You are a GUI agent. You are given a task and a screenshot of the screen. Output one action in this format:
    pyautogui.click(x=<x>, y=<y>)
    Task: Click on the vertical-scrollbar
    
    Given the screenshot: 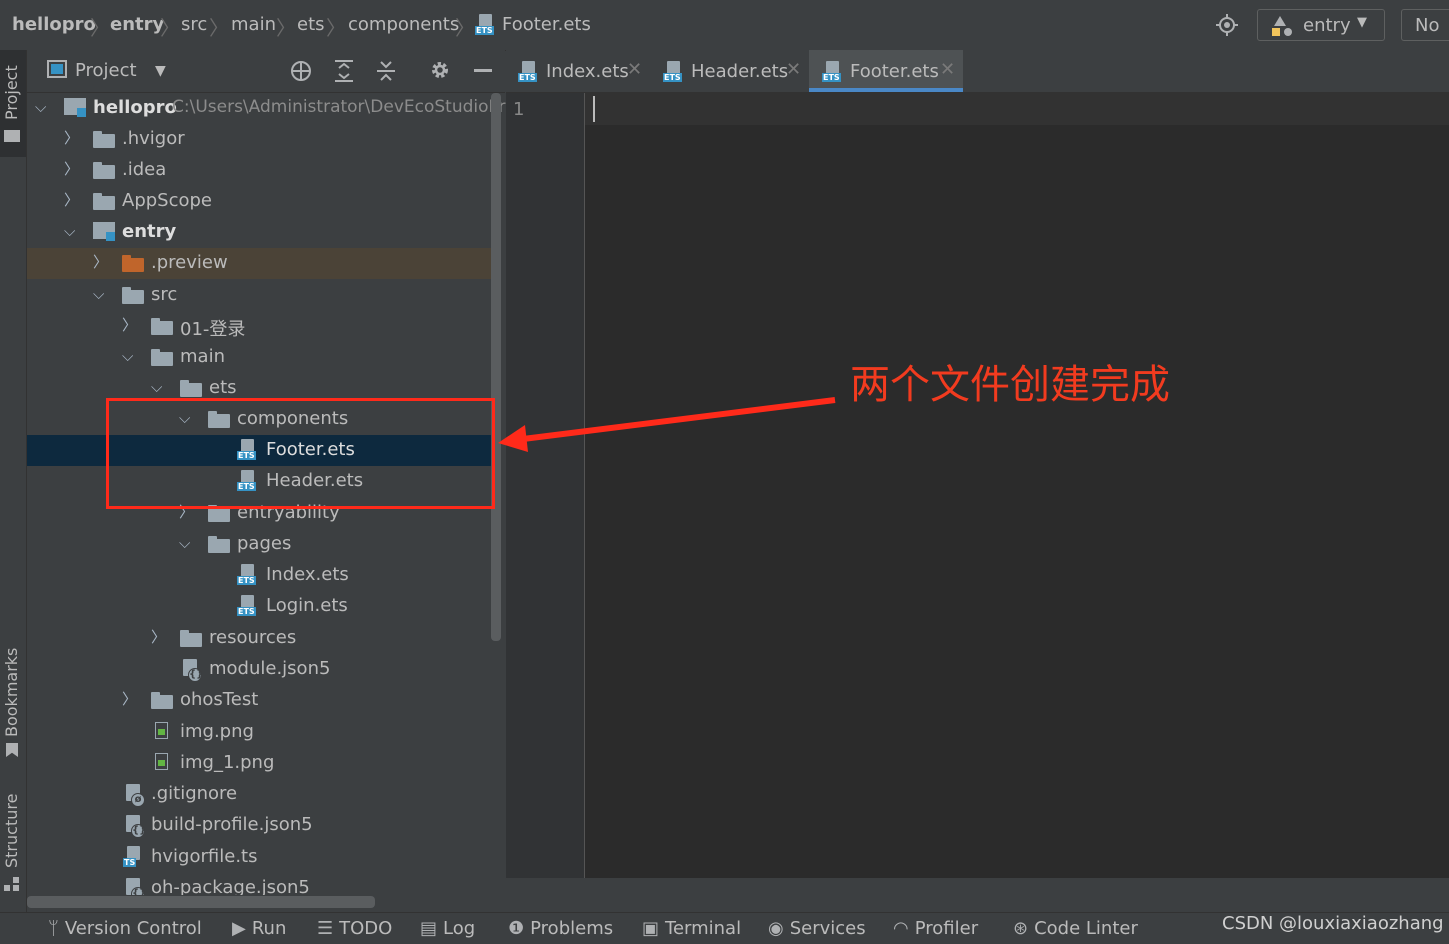 What is the action you would take?
    pyautogui.click(x=496, y=367)
    